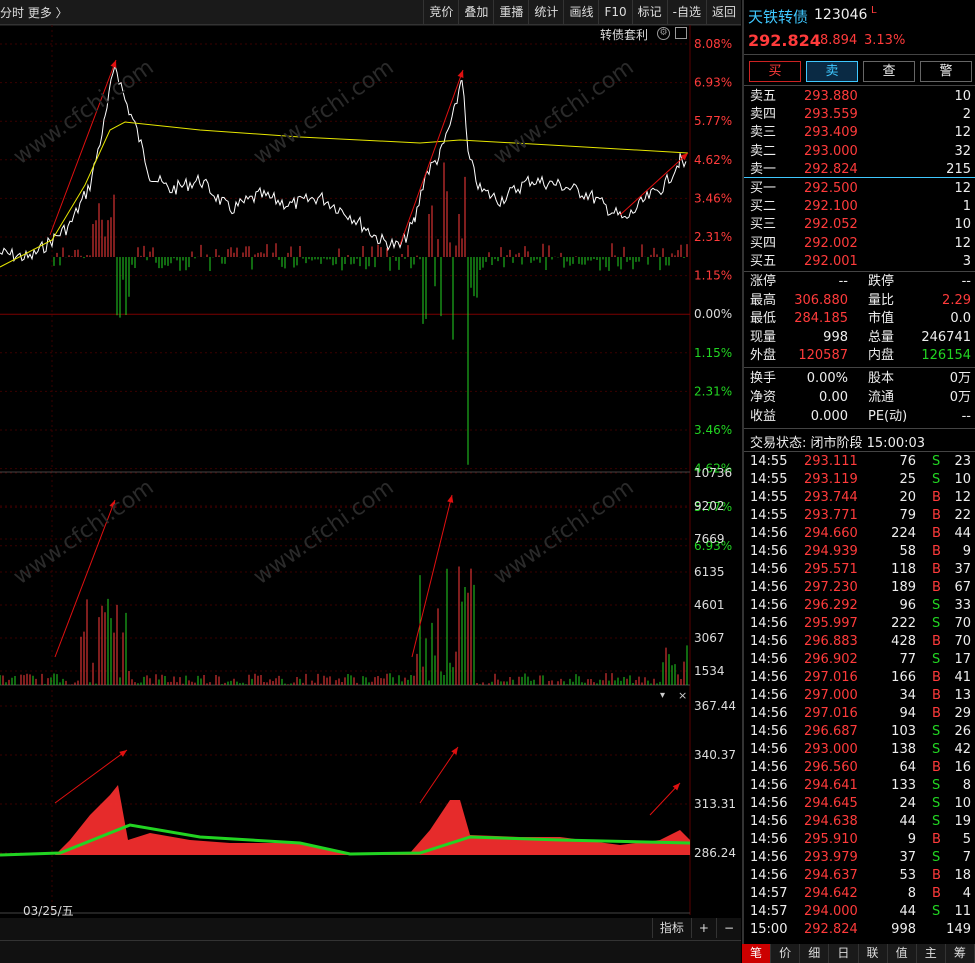 The width and height of the screenshot is (975, 963). Describe the element at coordinates (831, 207) in the screenshot. I see `book-price: 292.100` at that location.